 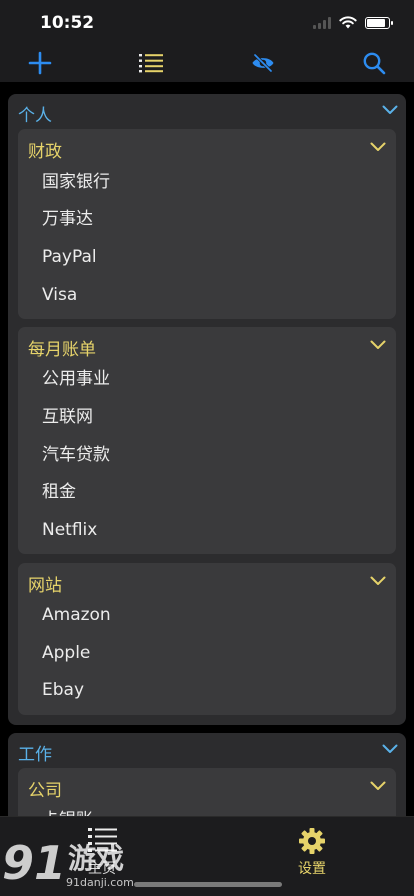 What do you see at coordinates (207, 111) in the screenshot?
I see `group-header-personal: 个人` at bounding box center [207, 111].